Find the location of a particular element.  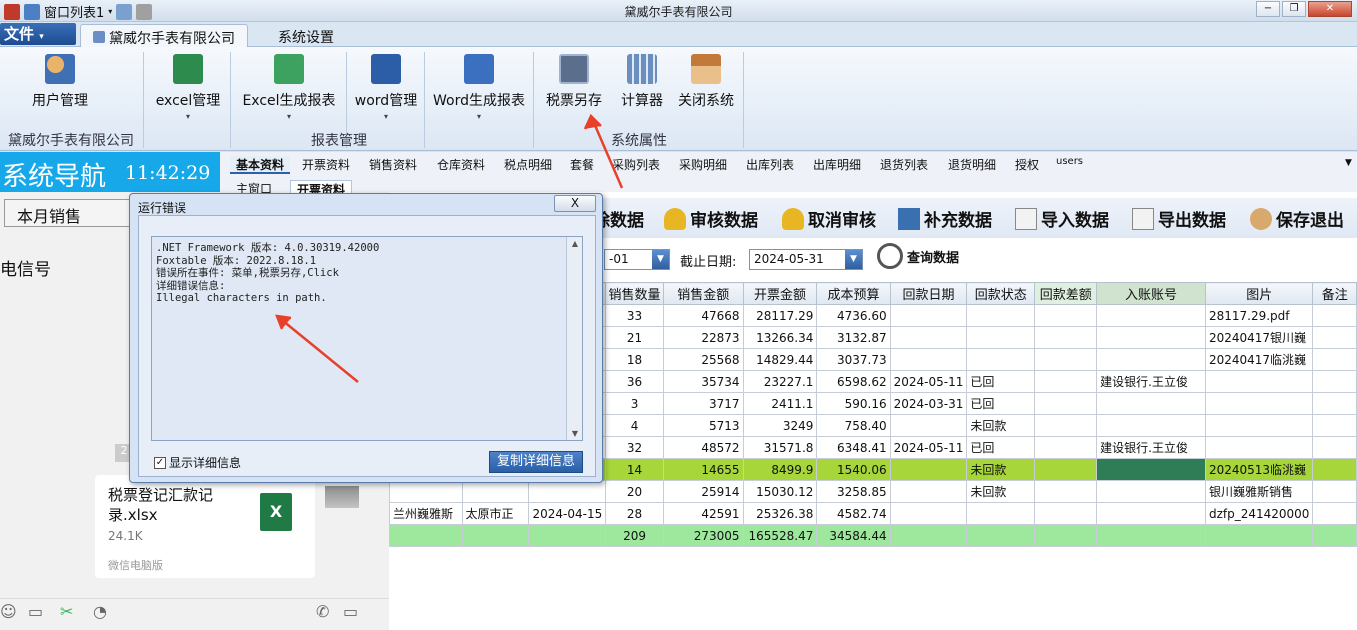

tab-tax-details: 税点明细 is located at coordinates (528, 165).